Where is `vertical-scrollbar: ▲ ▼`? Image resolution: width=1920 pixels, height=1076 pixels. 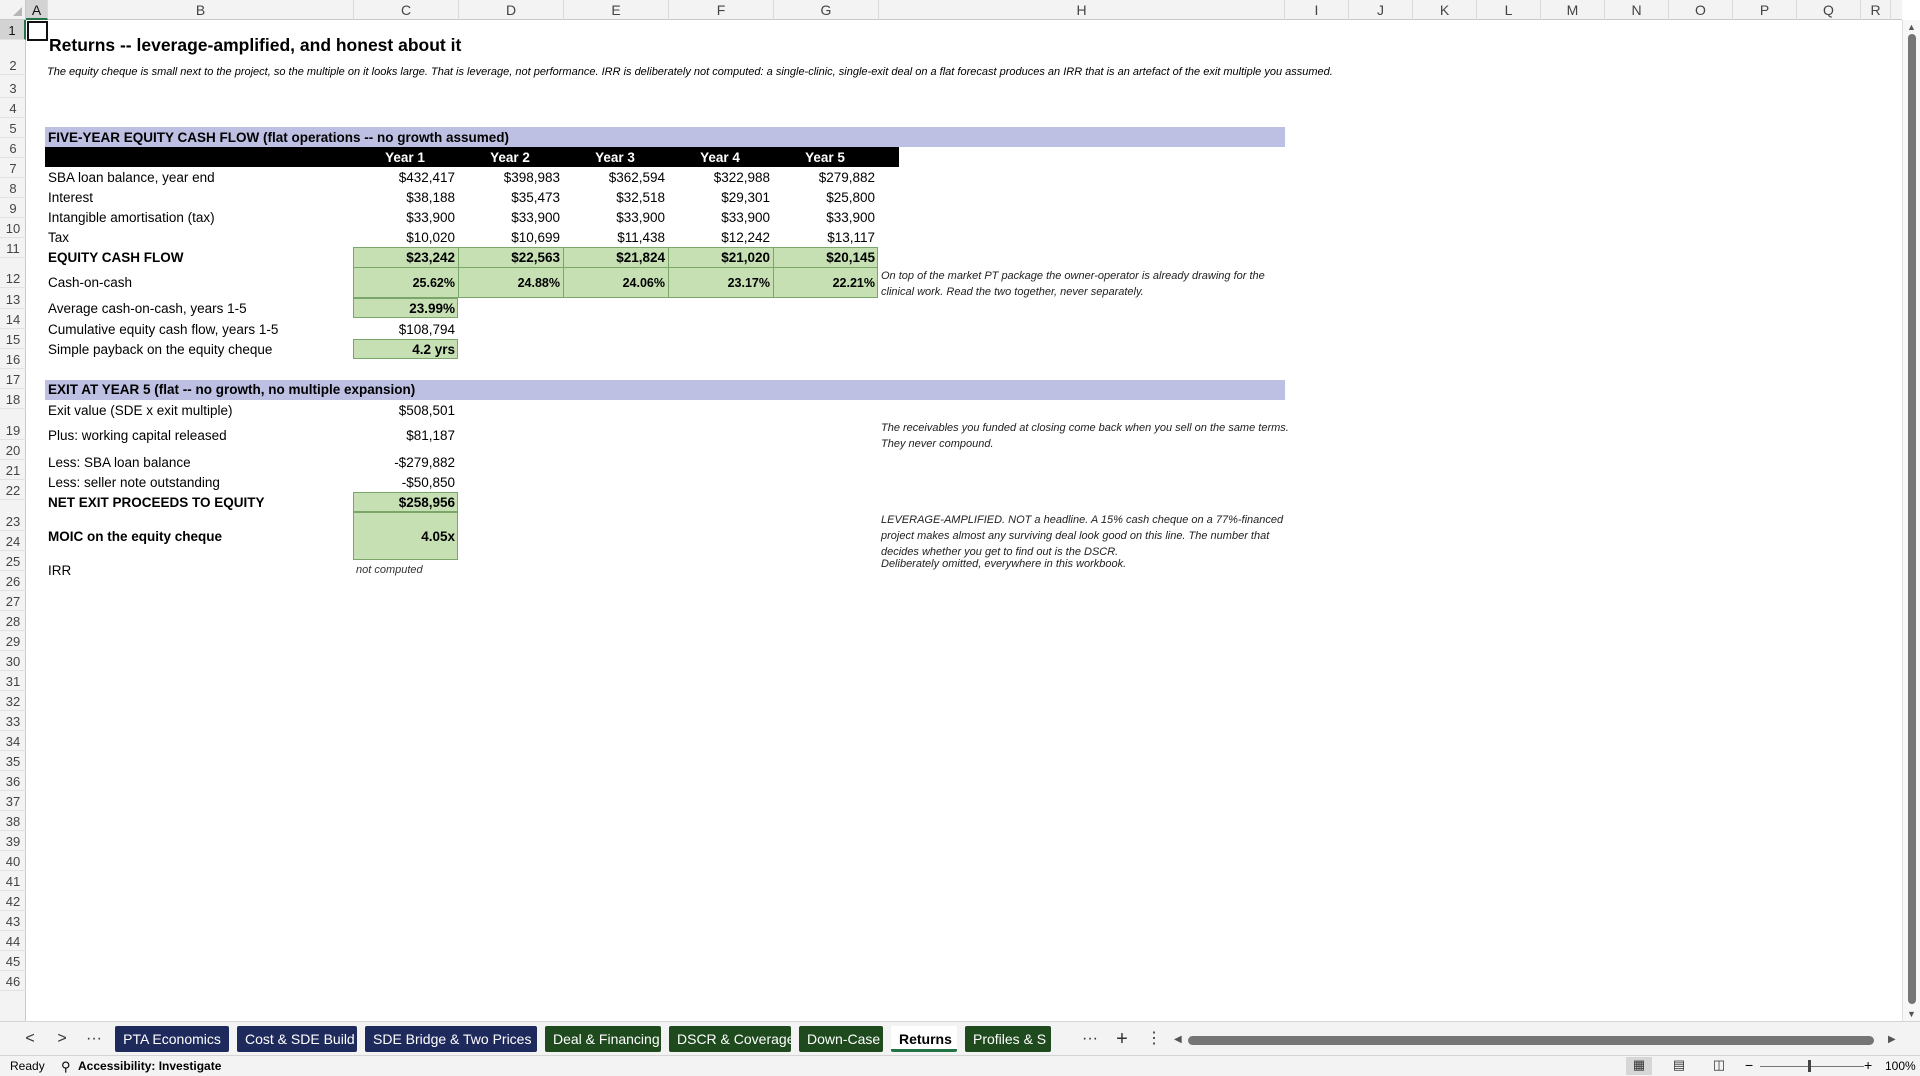
vertical-scrollbar: ▲ ▼ is located at coordinates (1911, 520).